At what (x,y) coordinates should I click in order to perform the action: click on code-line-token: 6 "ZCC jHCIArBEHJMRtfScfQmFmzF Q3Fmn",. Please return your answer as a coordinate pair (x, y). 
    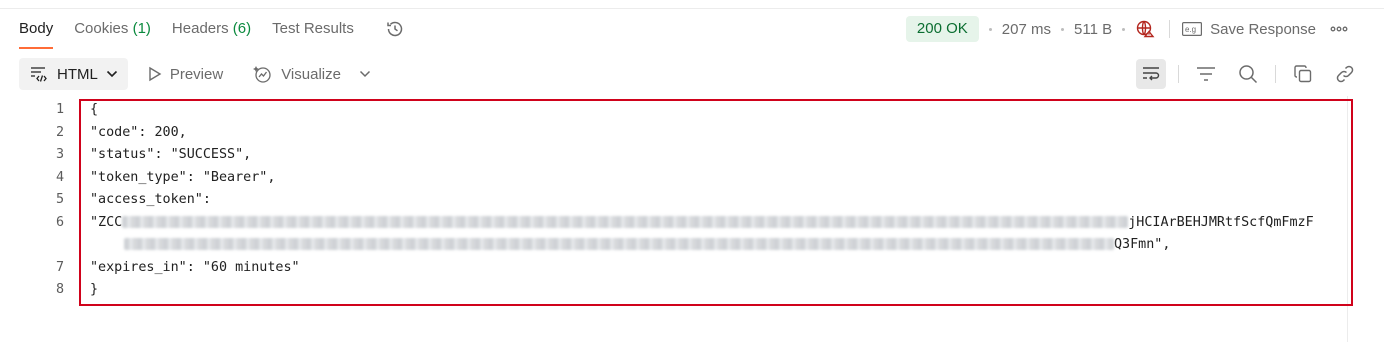
    Looking at the image, I should click on (673, 234).